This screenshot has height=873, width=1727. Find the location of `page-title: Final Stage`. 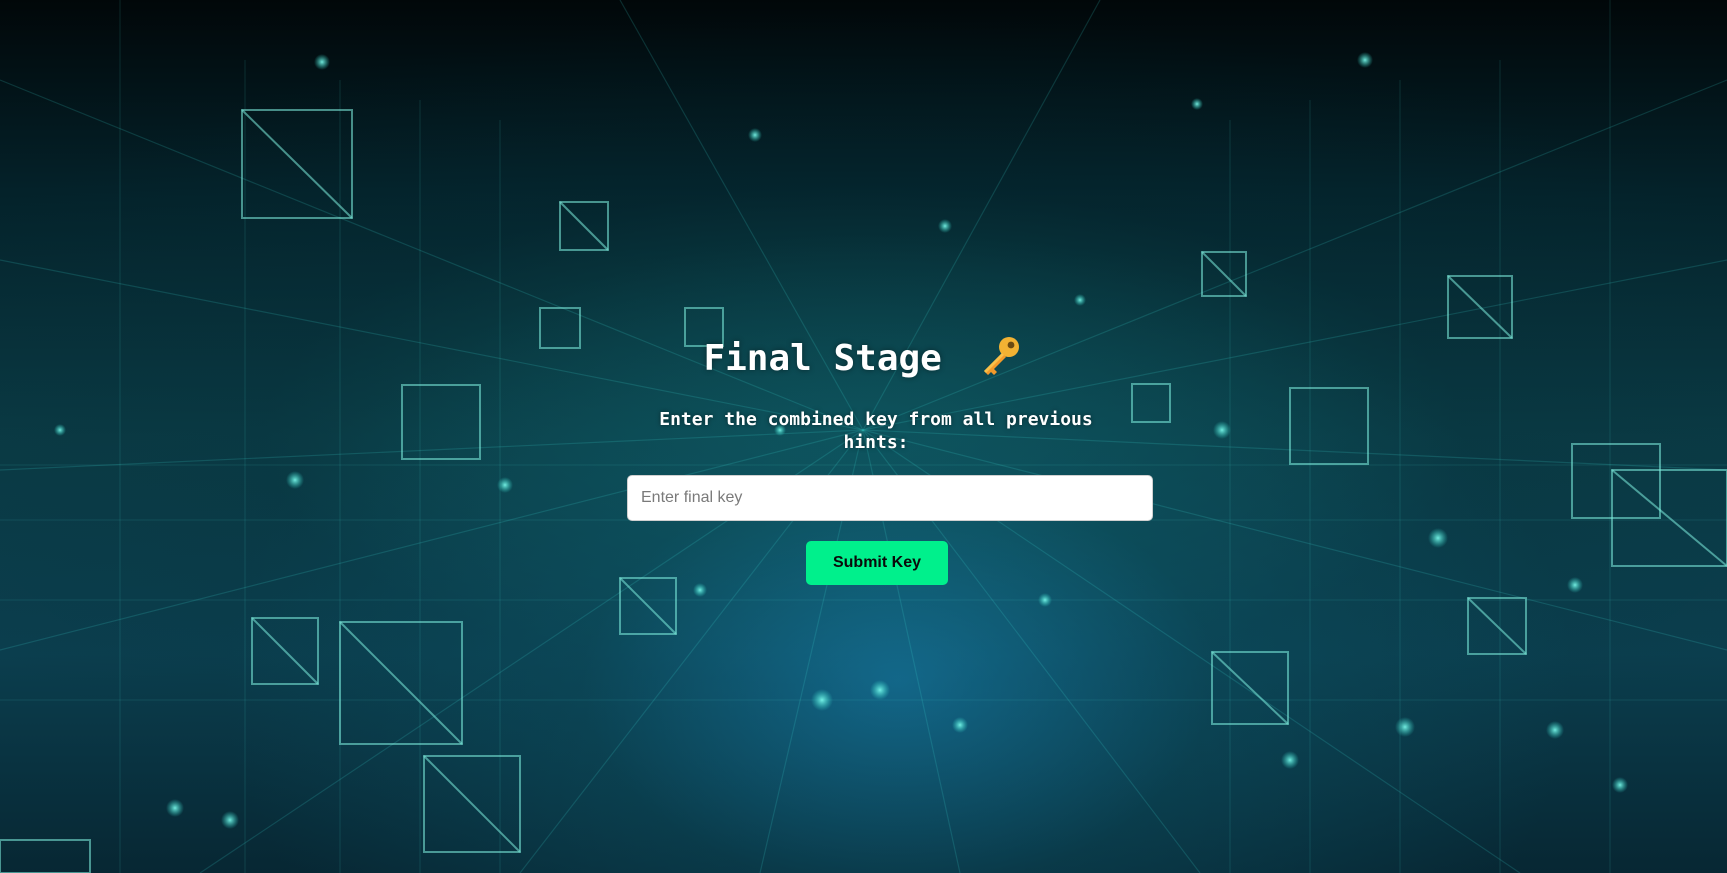

page-title: Final Stage is located at coordinates (863, 359).